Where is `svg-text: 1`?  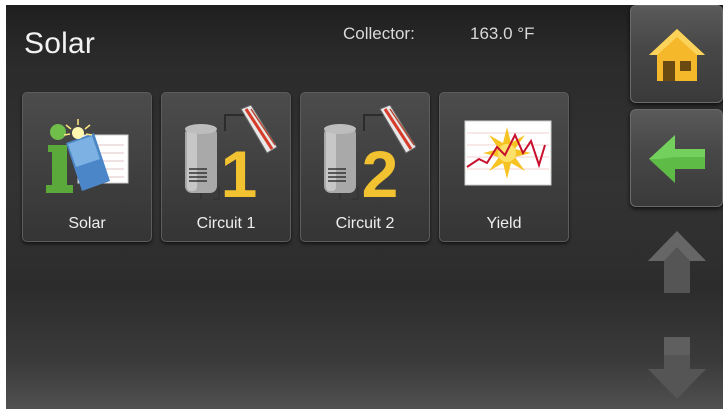
svg-text: 1 is located at coordinates (239, 171).